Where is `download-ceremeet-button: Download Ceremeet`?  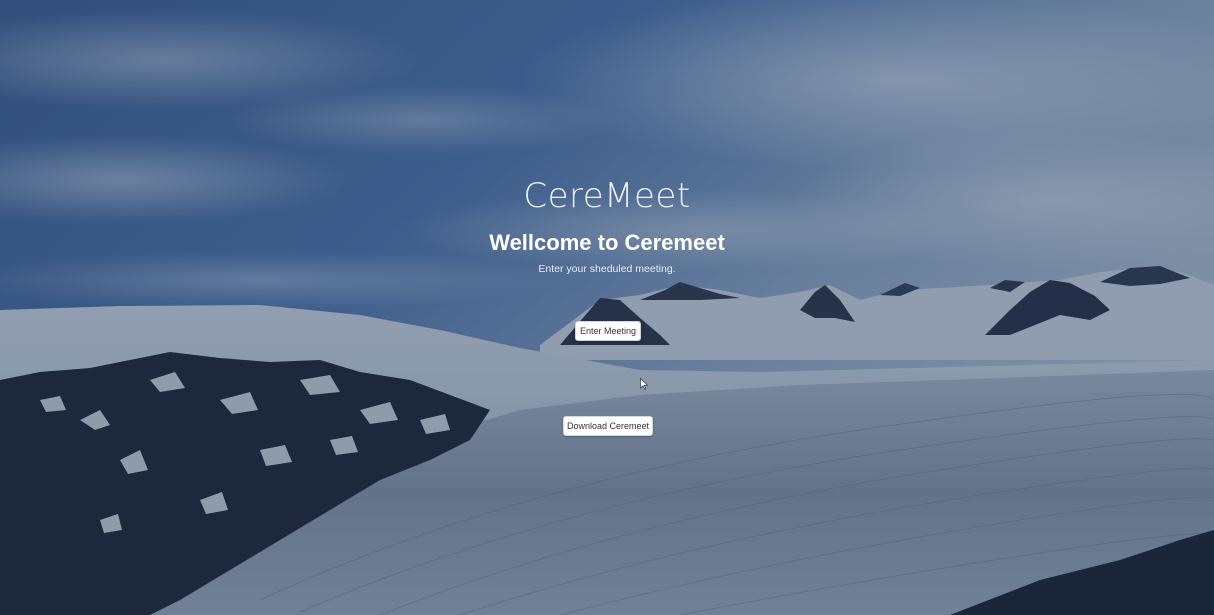
download-ceremeet-button: Download Ceremeet is located at coordinates (608, 426).